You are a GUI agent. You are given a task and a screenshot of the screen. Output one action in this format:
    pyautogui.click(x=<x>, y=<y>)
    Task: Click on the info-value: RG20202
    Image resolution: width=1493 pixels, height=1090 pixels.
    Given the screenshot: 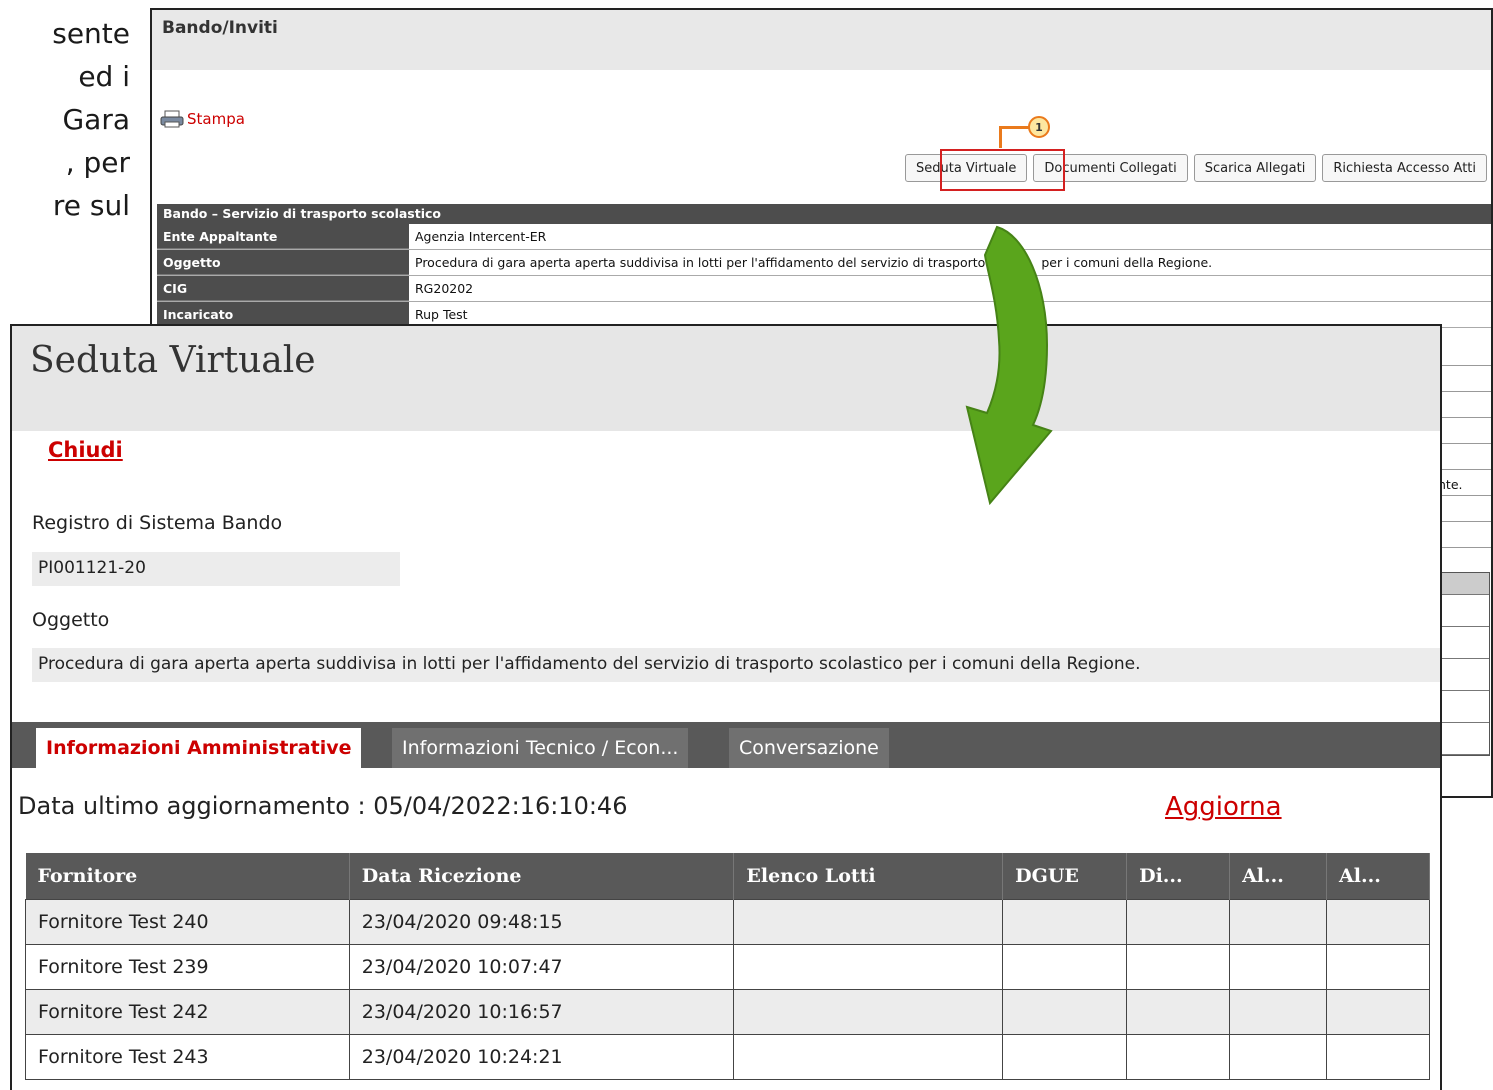 What is the action you would take?
    pyautogui.click(x=950, y=288)
    